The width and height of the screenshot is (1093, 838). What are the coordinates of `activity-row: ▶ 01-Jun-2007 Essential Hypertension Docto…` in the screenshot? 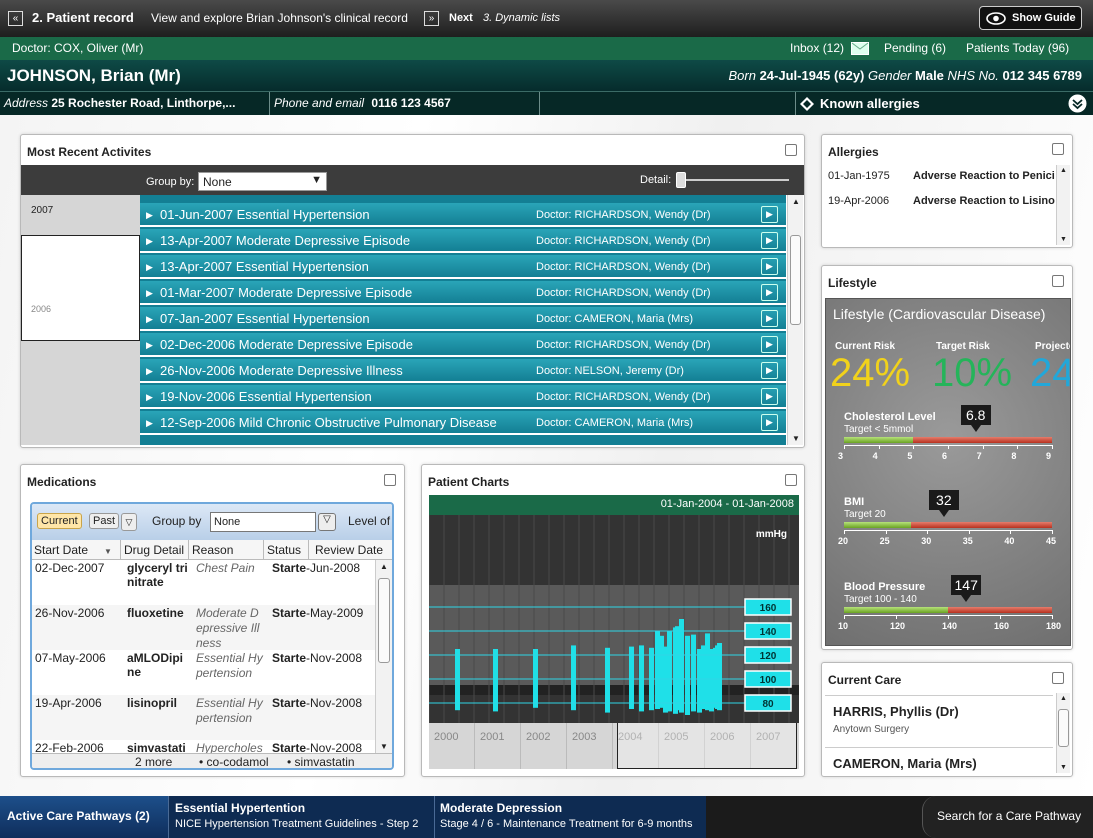 It's located at (463, 215).